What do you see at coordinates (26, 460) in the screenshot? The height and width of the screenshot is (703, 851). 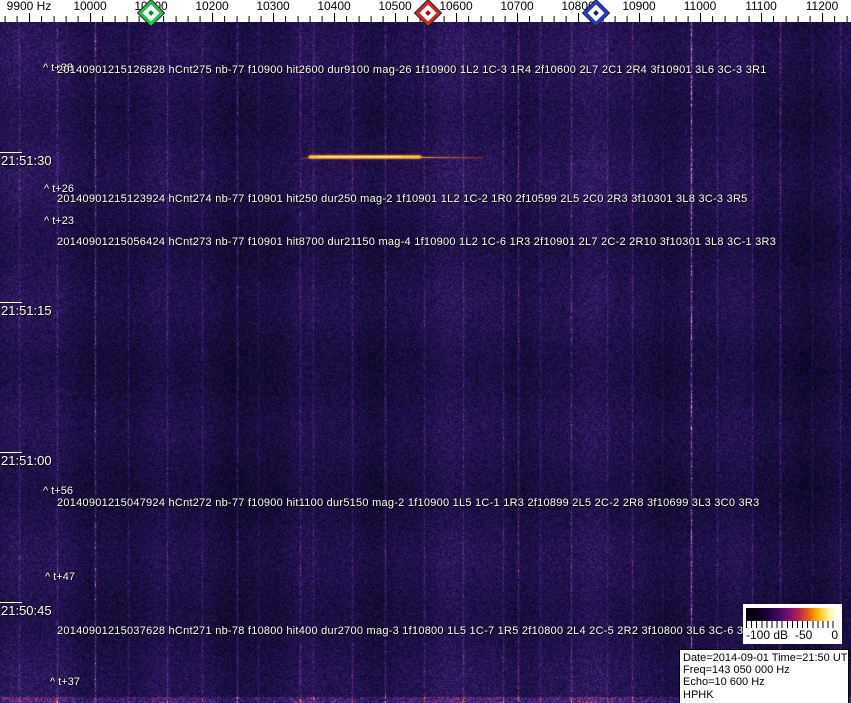 I see `time-text: 21:51:00` at bounding box center [26, 460].